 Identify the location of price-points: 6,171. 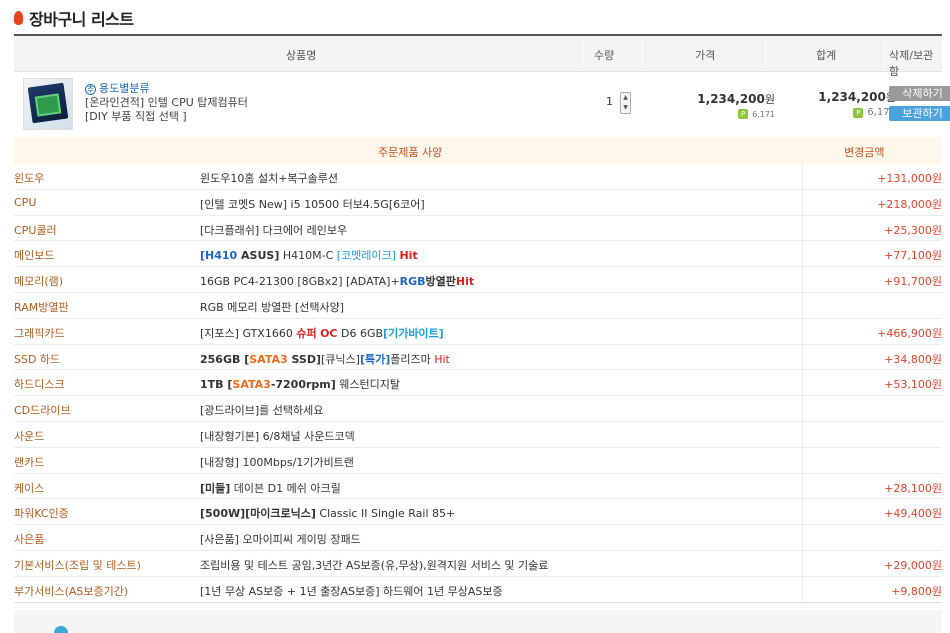
(763, 114).